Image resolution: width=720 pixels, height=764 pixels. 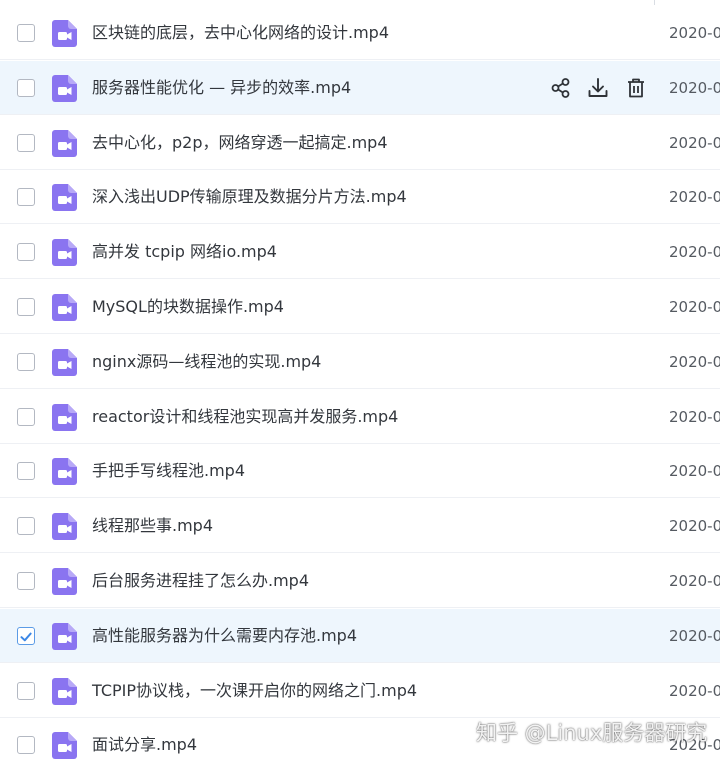 I want to click on file-name: reactor设计和线程池实现高并发服务.mp4, so click(x=245, y=417).